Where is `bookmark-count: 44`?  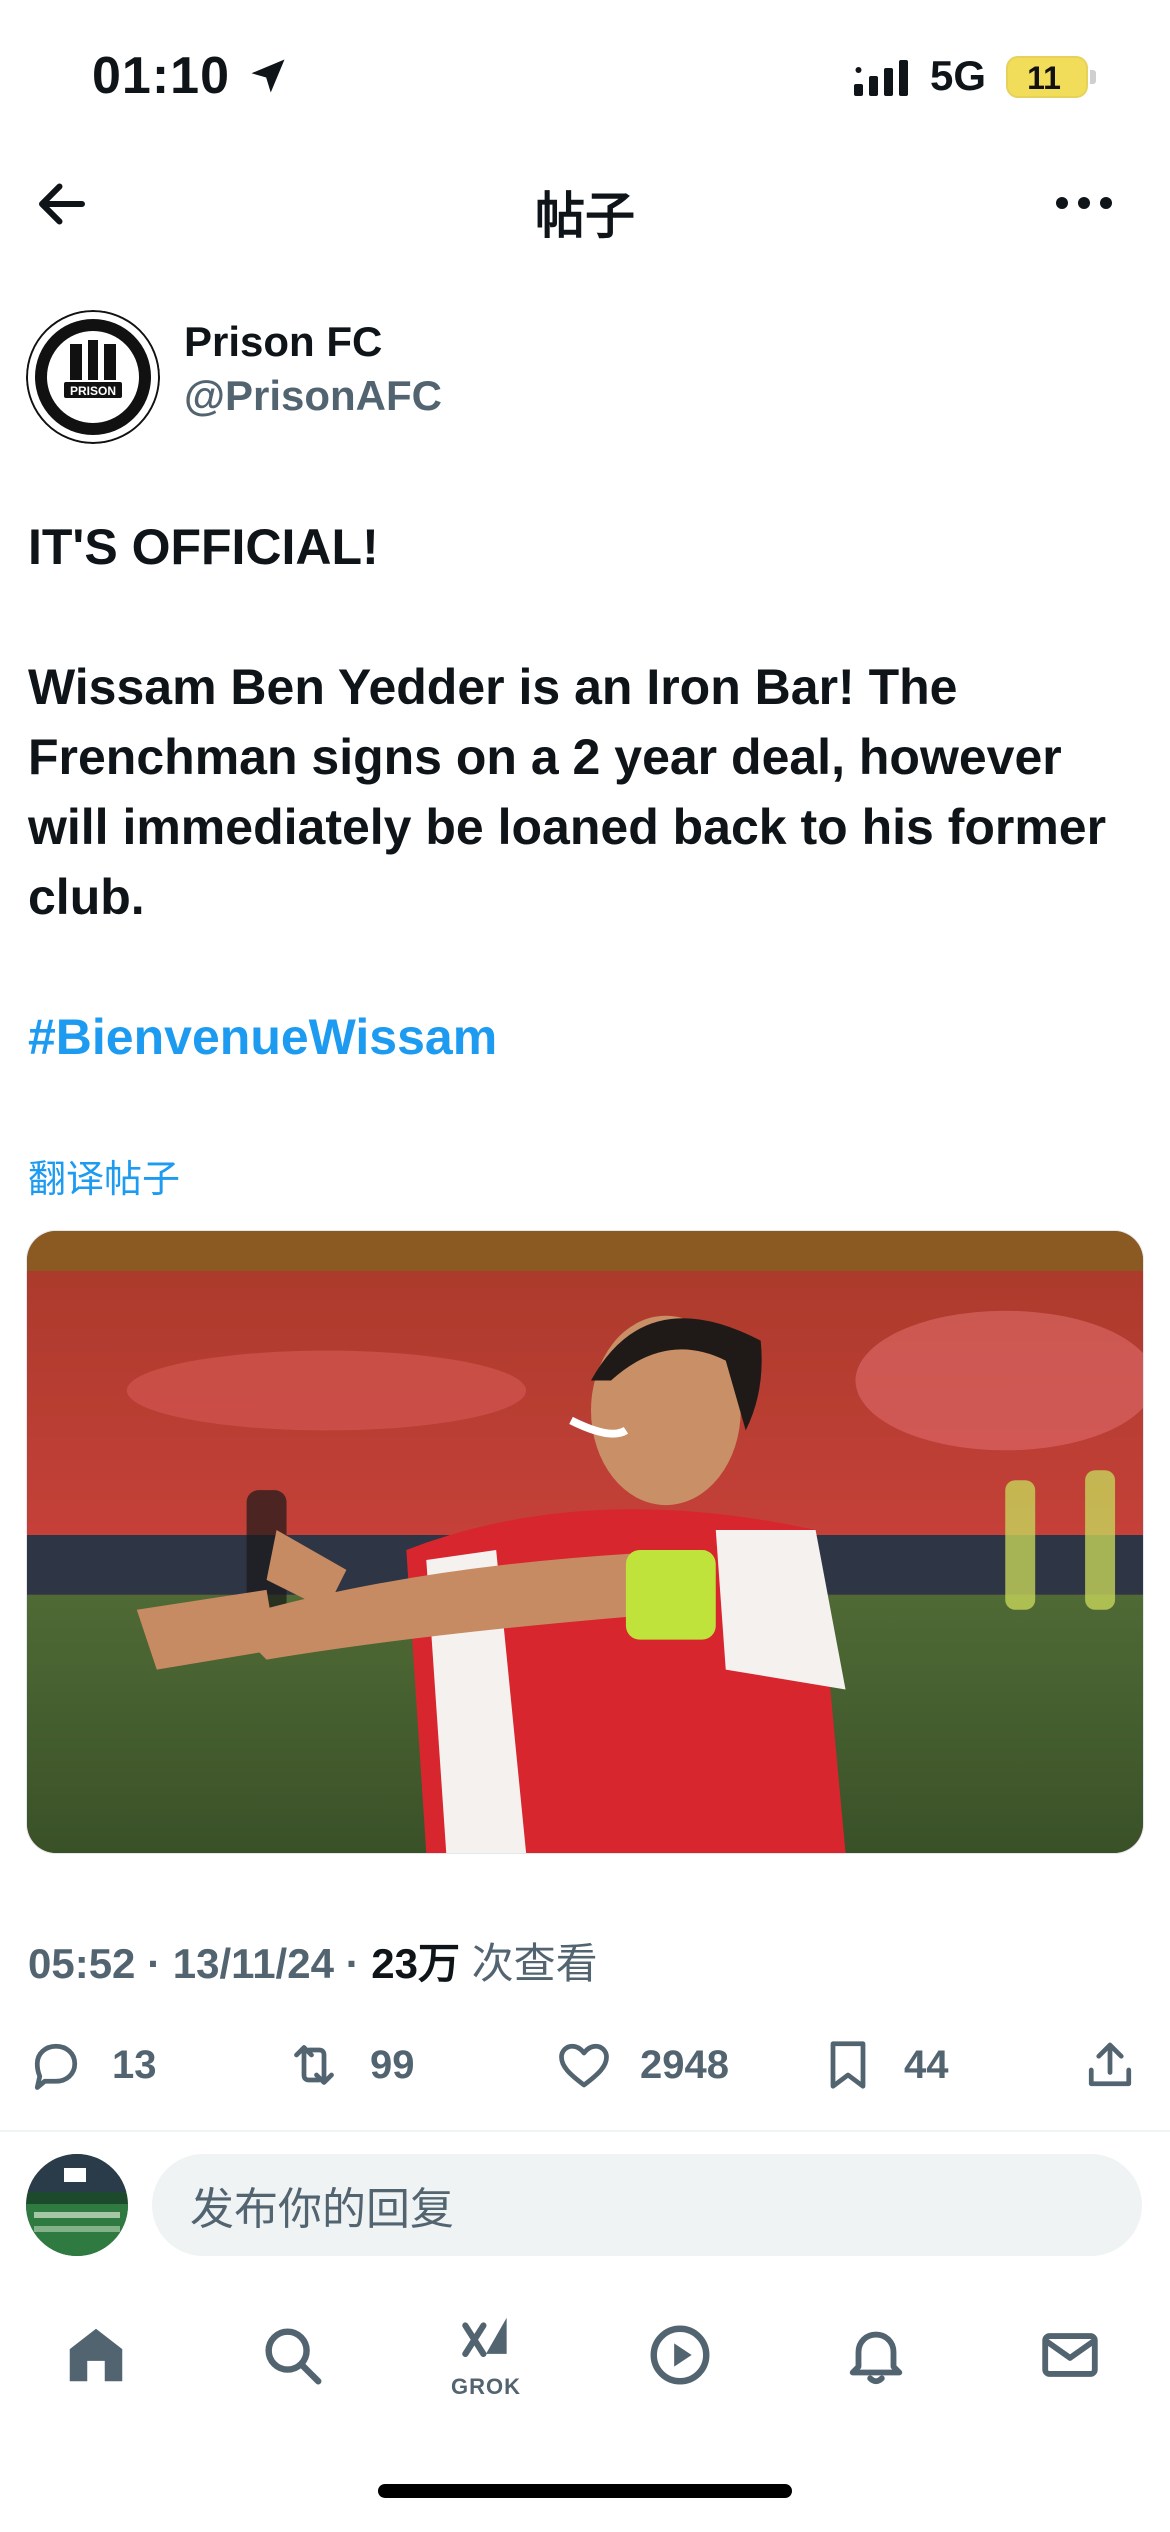
bookmark-count: 44 is located at coordinates (926, 2064).